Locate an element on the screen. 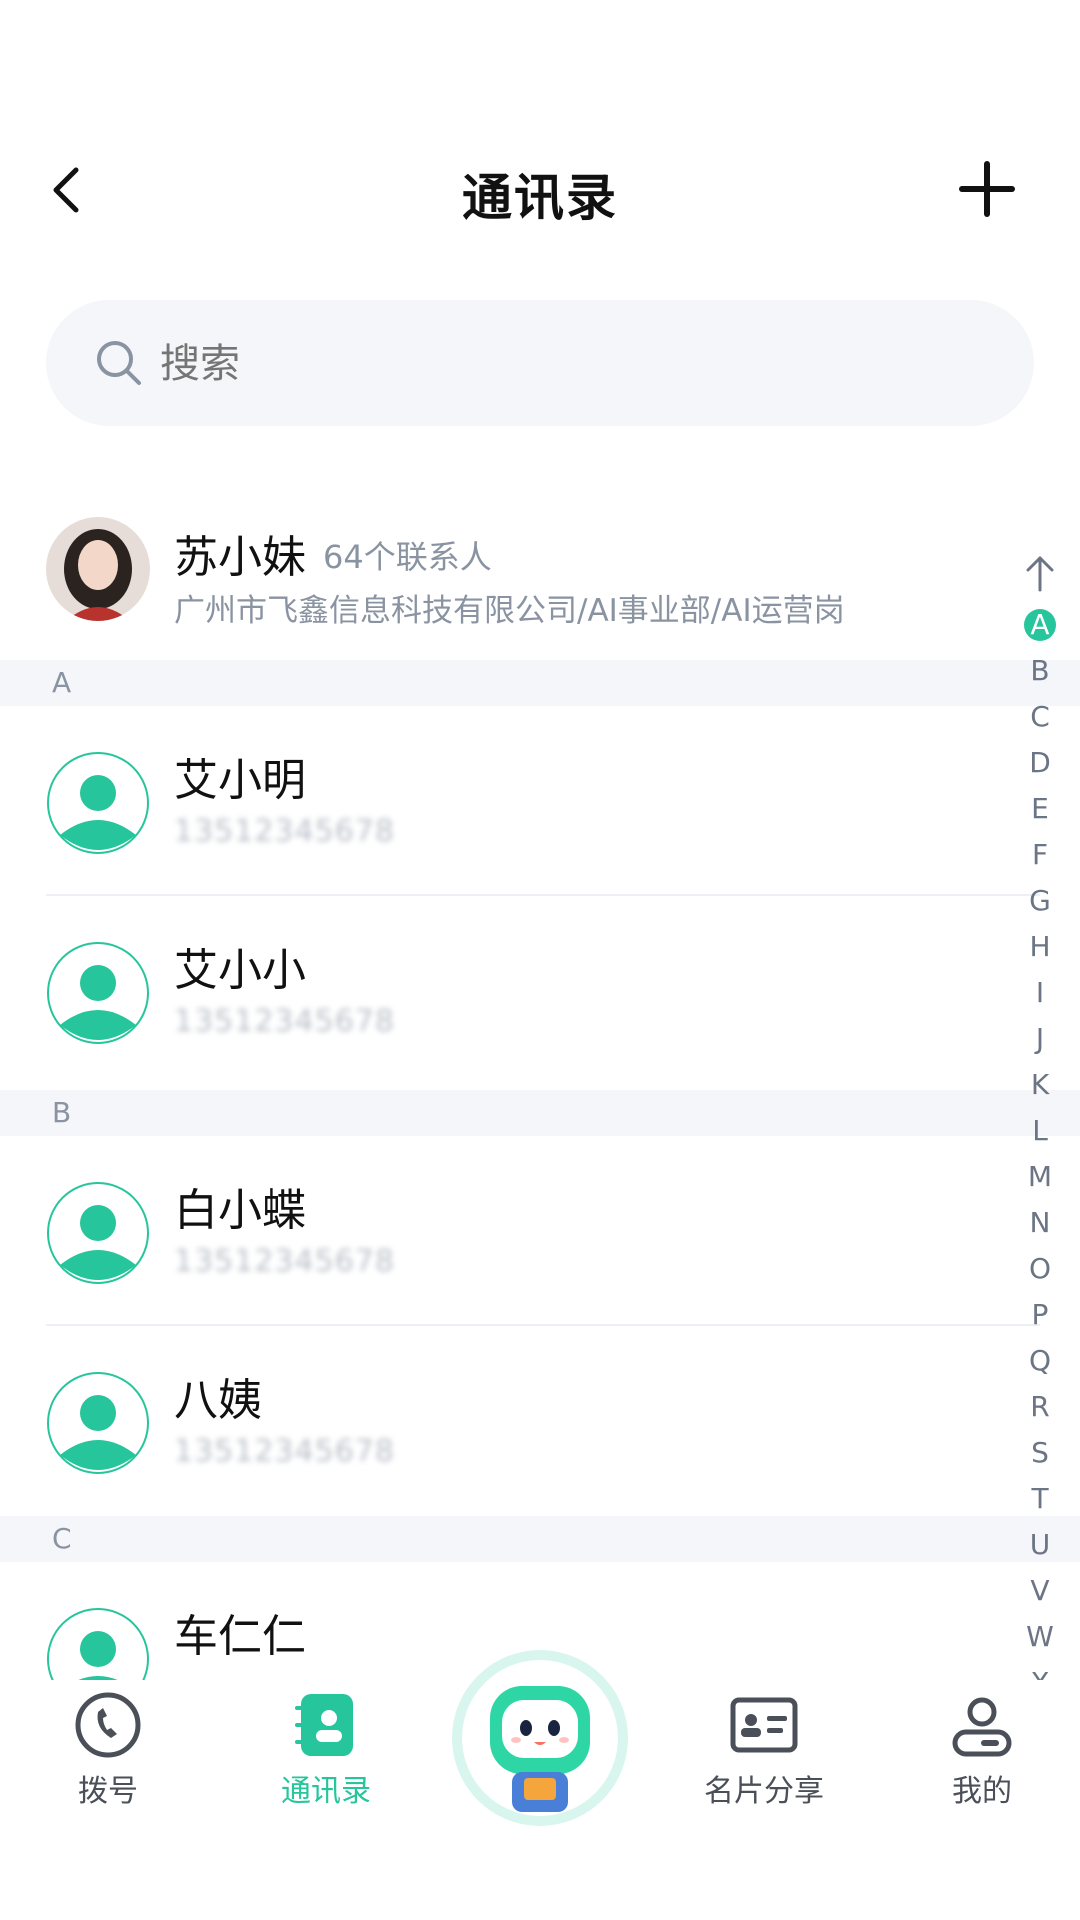  profile-organization: 广州市飞鑫信息科技有限公司/AI事业部/AI运营岗 is located at coordinates (509, 611).